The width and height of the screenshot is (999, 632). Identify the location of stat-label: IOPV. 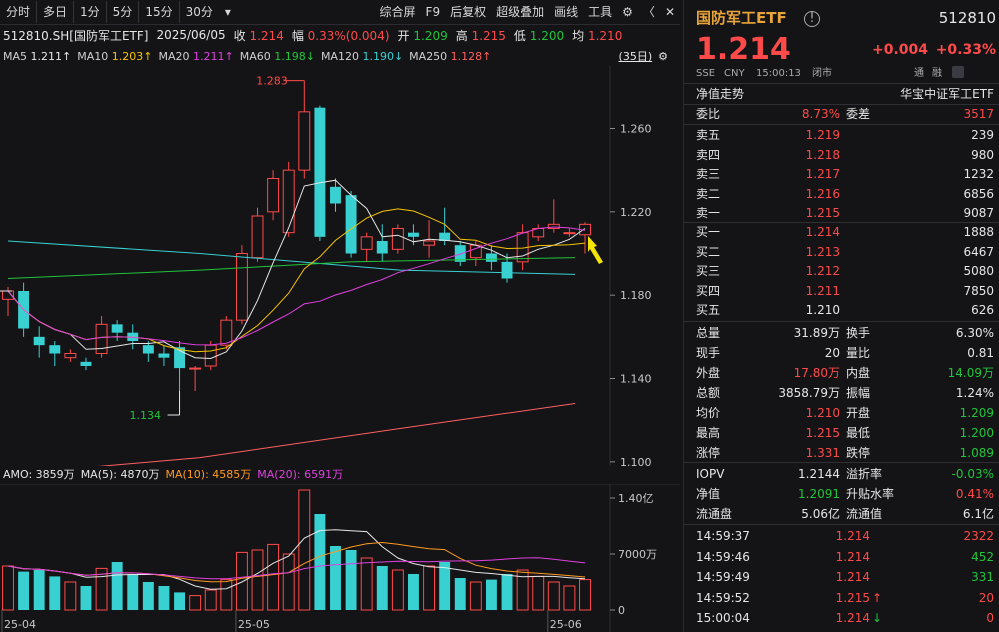
(710, 474).